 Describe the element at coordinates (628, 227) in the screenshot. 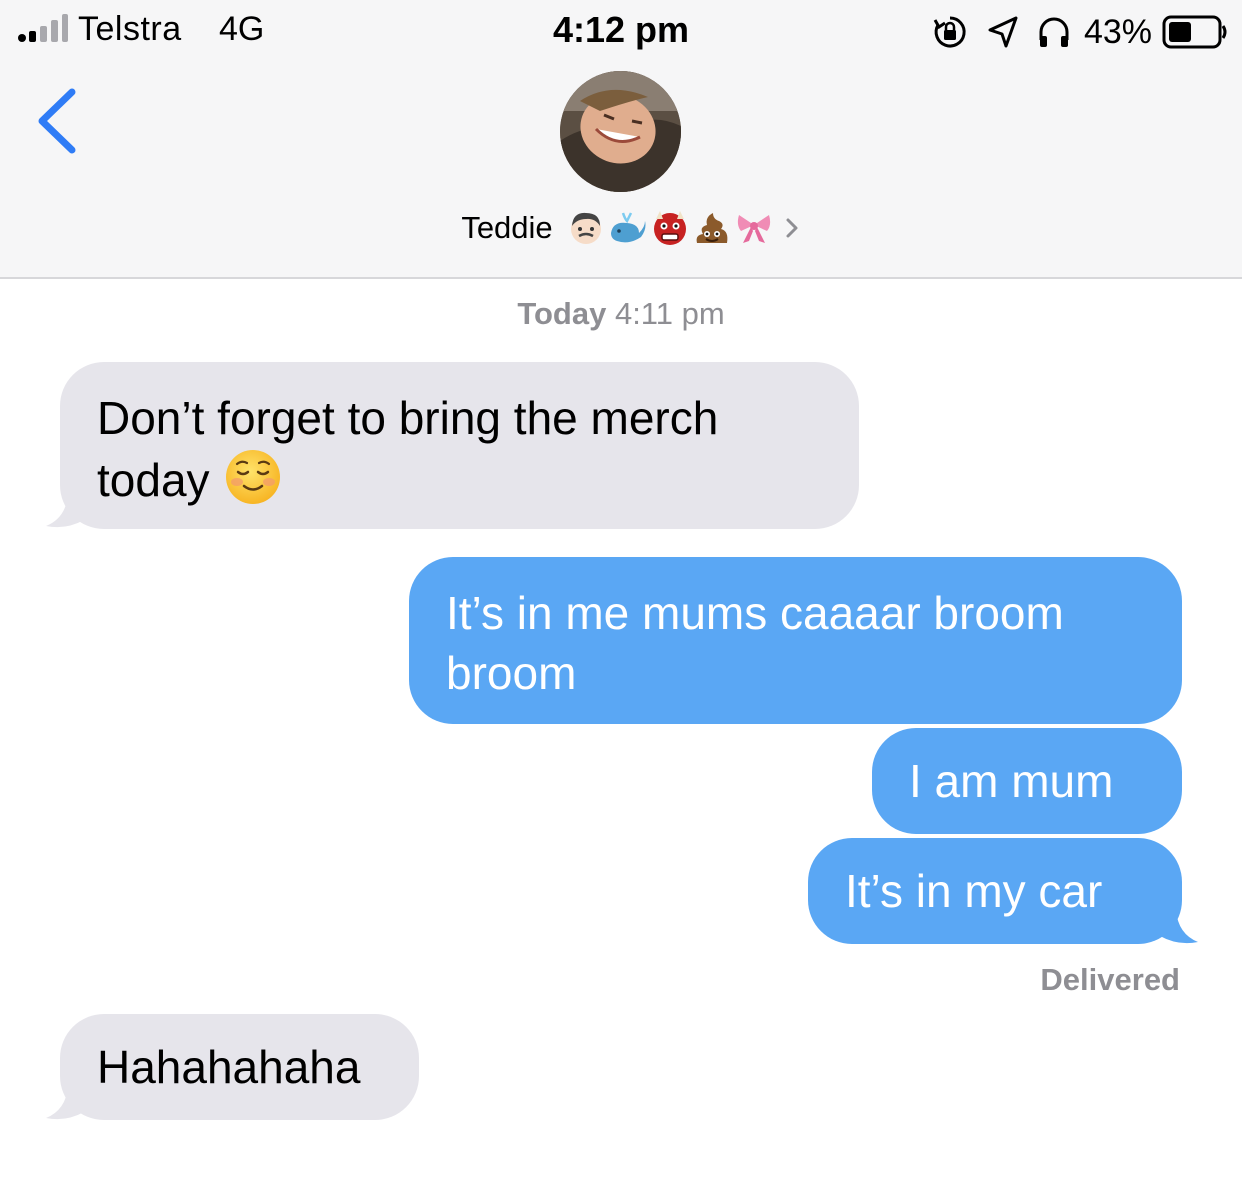

I see `whale-emoji-icon` at that location.